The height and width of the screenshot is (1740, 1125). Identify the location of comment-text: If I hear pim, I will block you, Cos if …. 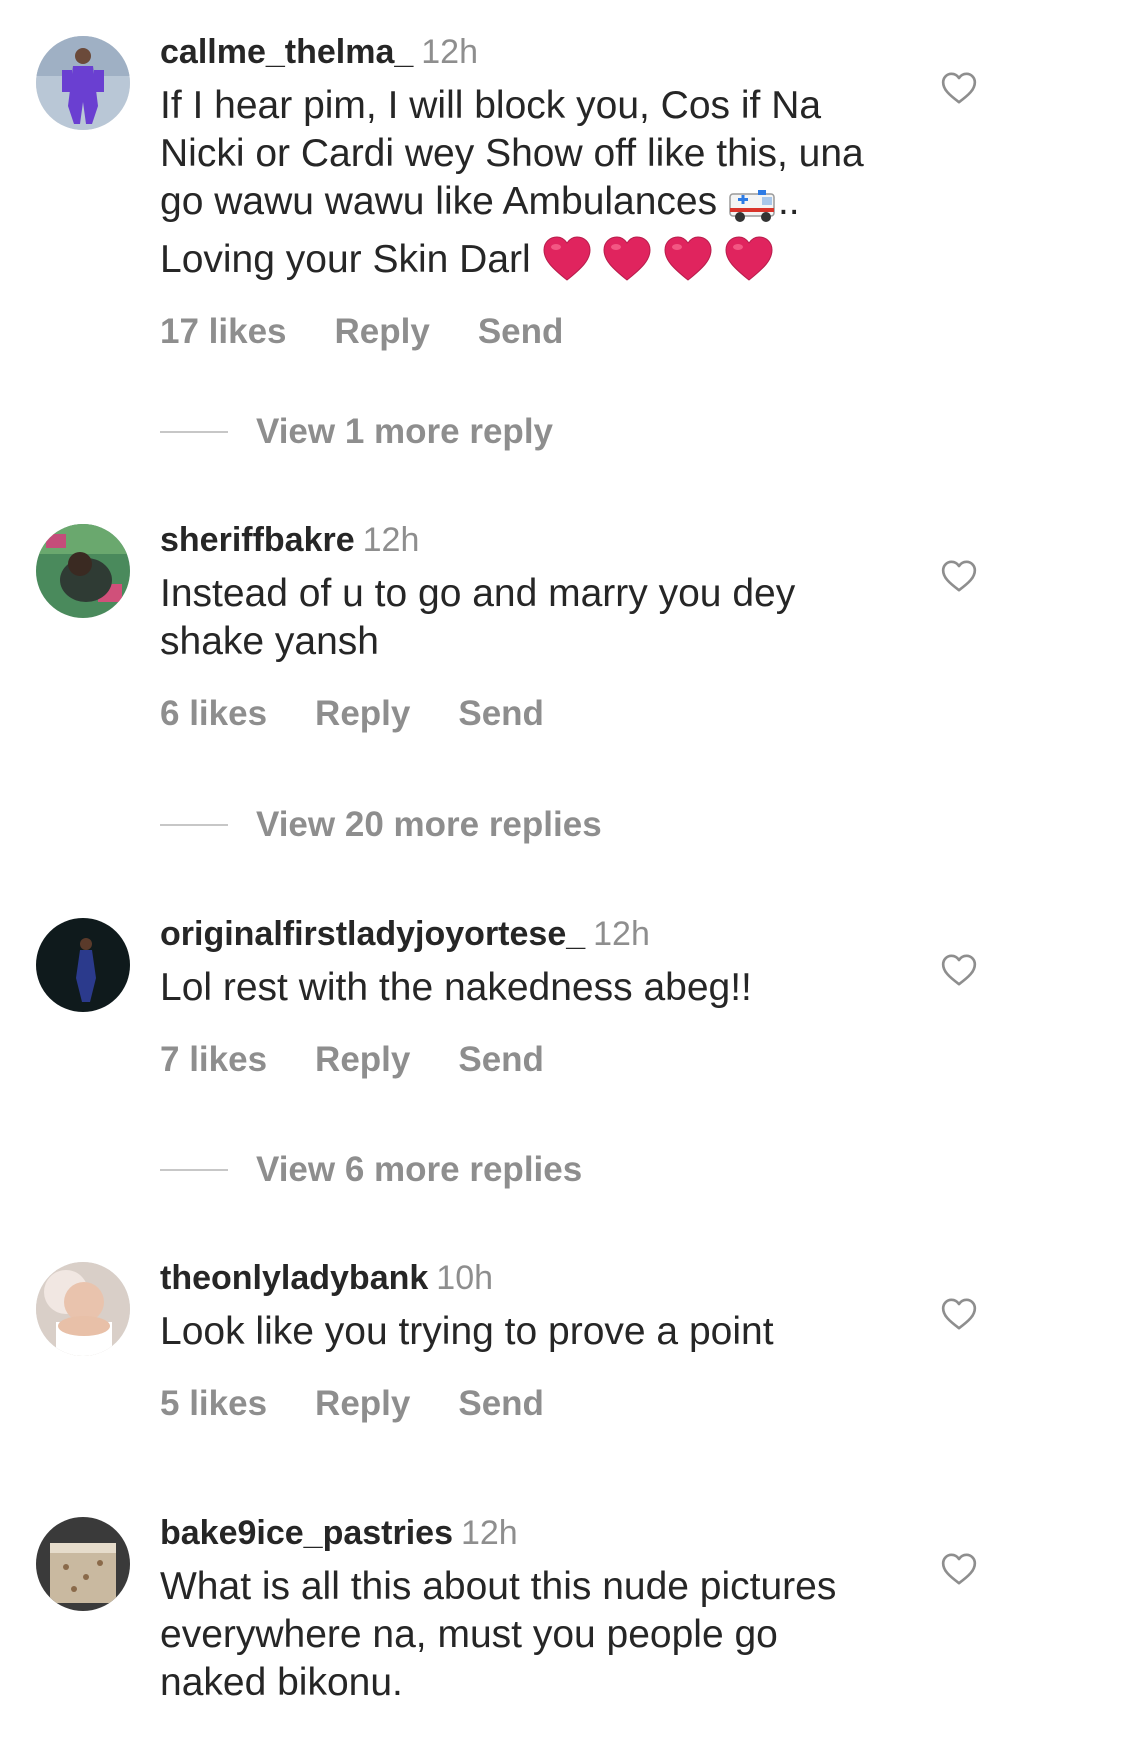
(567, 183).